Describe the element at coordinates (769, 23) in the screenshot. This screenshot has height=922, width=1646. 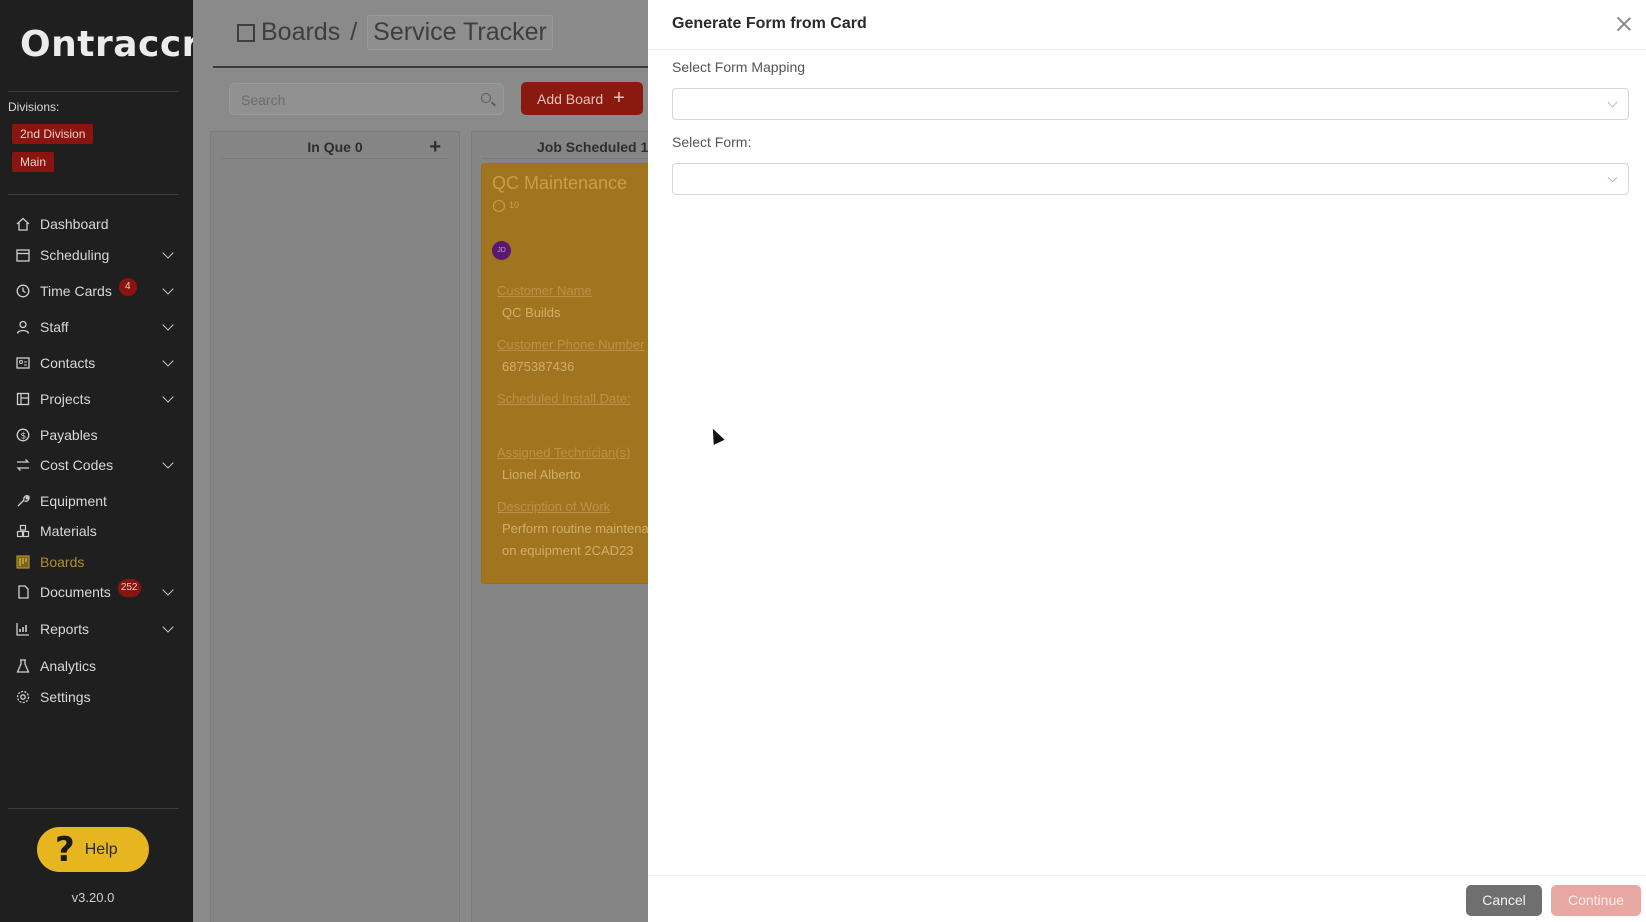
I see `dialog-title: Generate Form from Card` at that location.